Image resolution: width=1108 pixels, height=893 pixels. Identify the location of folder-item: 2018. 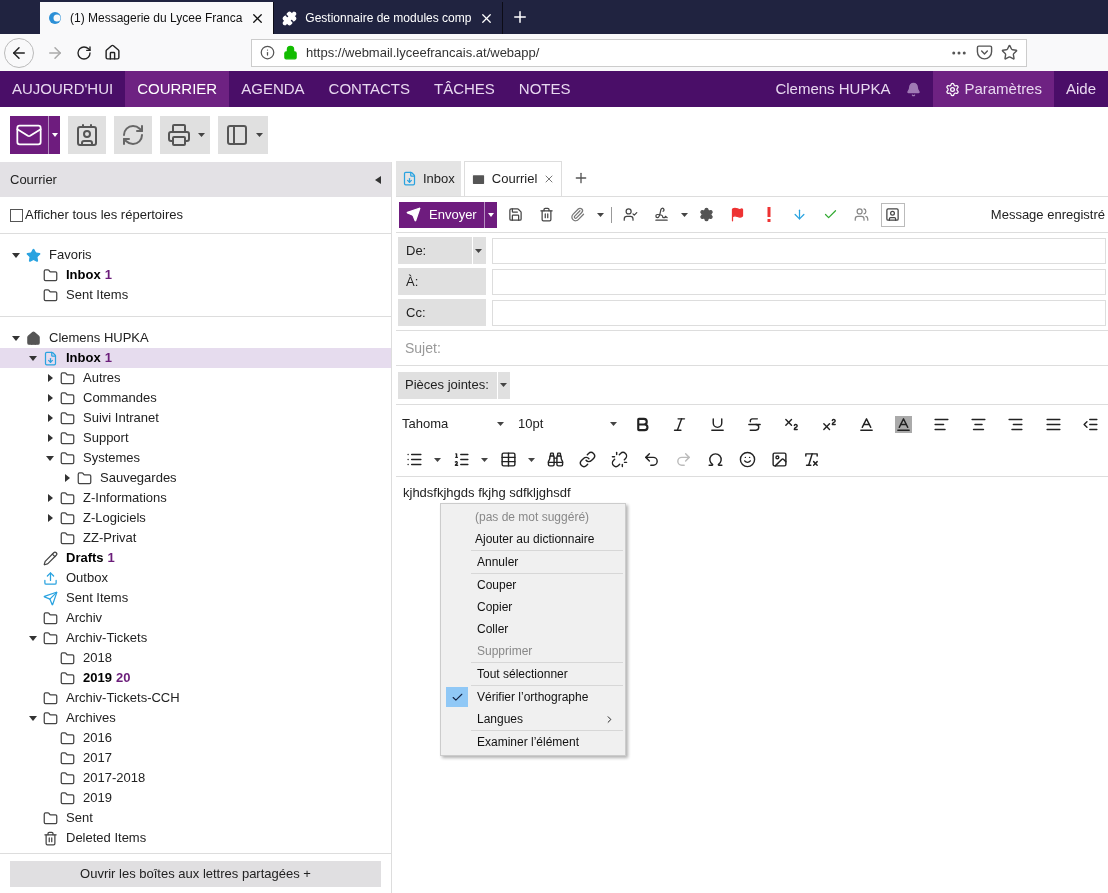
(195, 658).